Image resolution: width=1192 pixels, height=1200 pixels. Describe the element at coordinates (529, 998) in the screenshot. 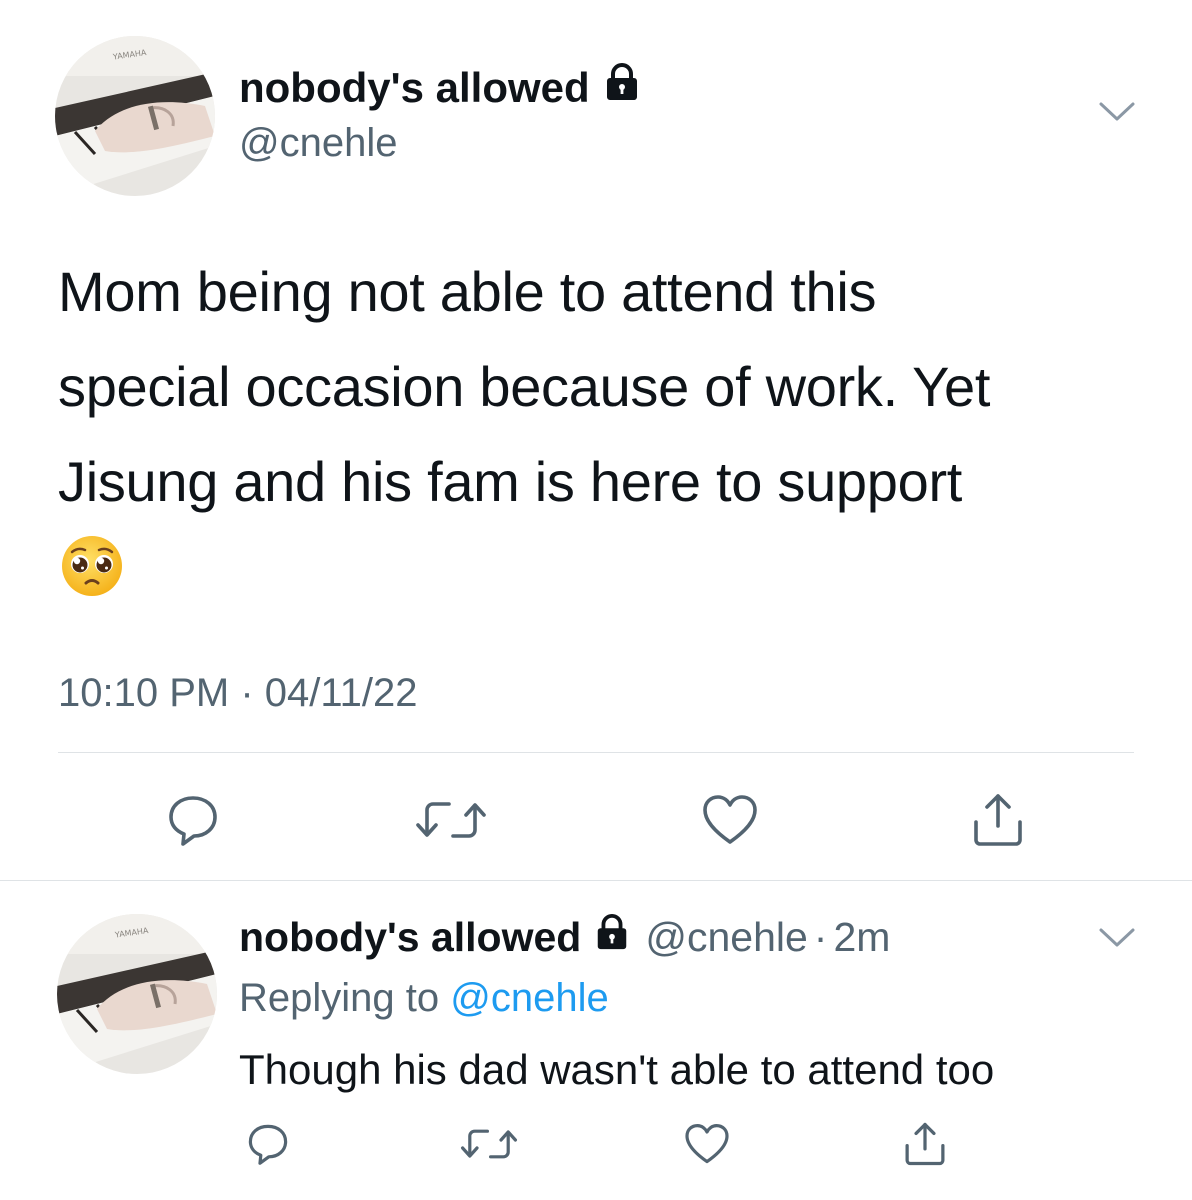

I see `replying-mention-link: @cnehle` at that location.